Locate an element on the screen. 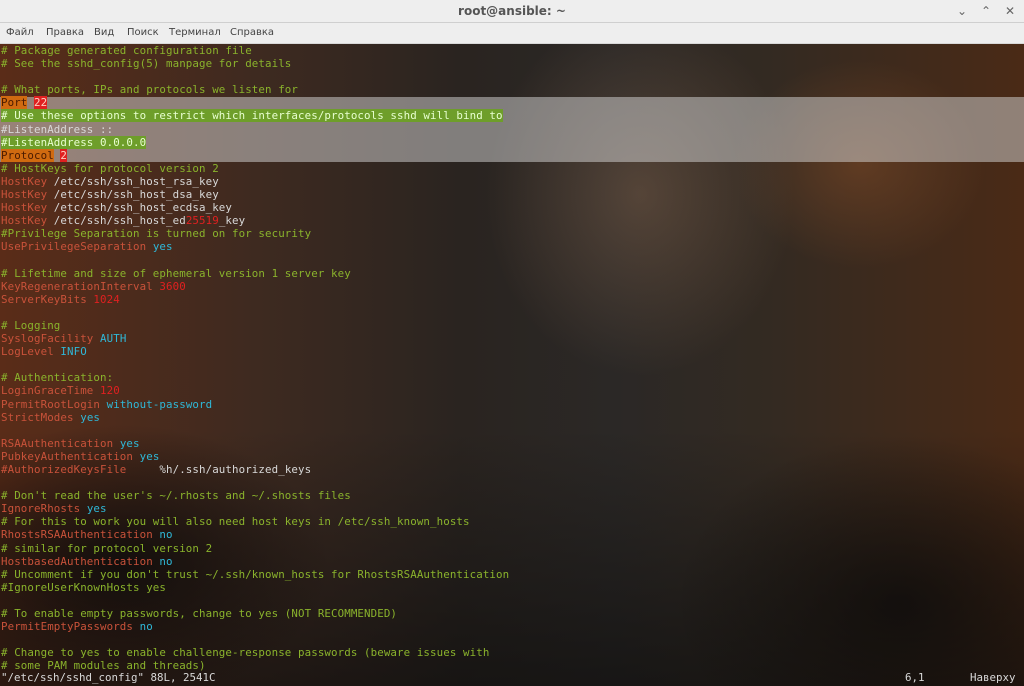  code-token: IgnoreRhosts is located at coordinates (41, 509).